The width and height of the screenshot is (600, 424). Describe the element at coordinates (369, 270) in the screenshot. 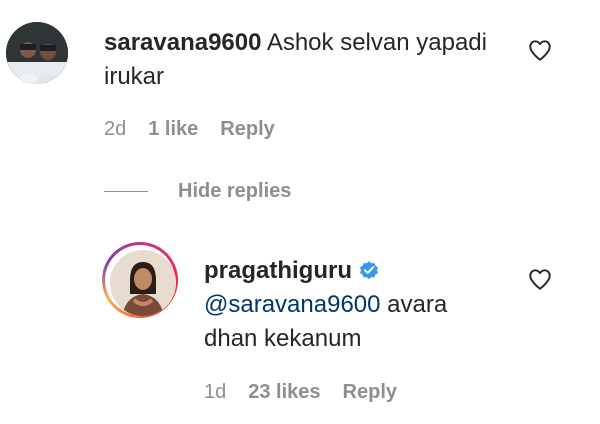

I see `verified-badge-icon` at that location.